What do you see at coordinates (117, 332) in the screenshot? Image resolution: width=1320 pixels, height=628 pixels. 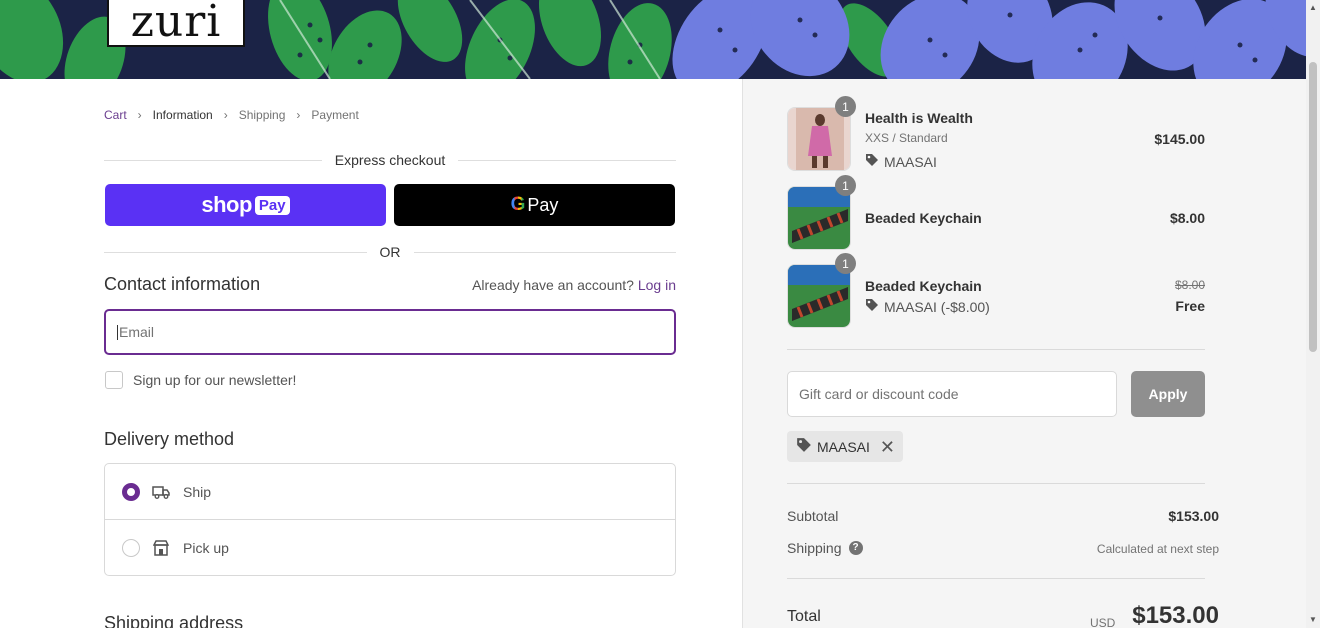 I see `text-caret` at bounding box center [117, 332].